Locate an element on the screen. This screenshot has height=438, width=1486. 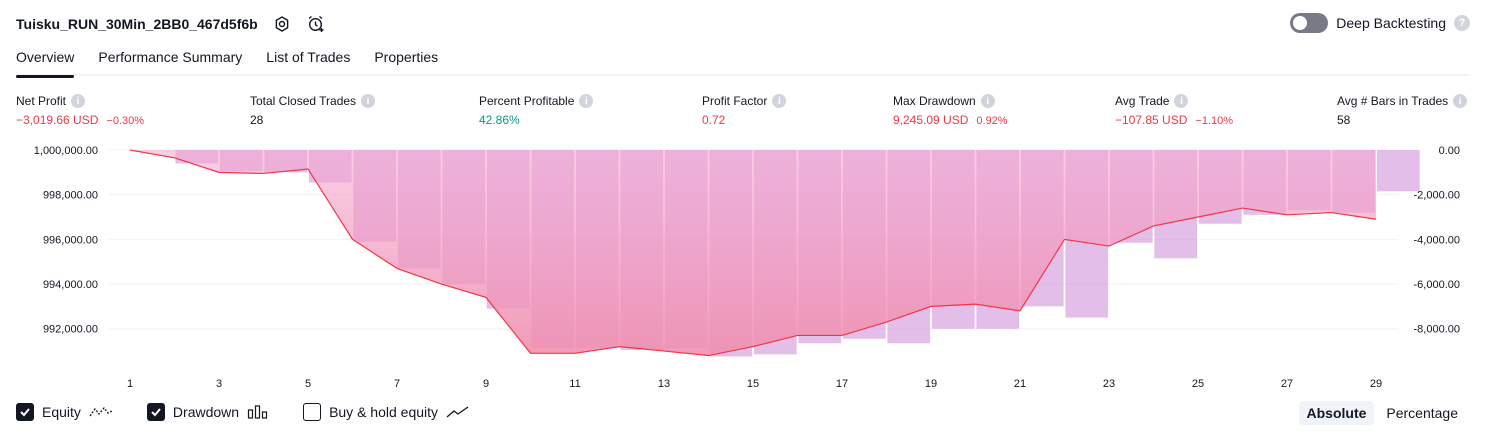
x-axis-tick-label: 27 is located at coordinates (1287, 384).